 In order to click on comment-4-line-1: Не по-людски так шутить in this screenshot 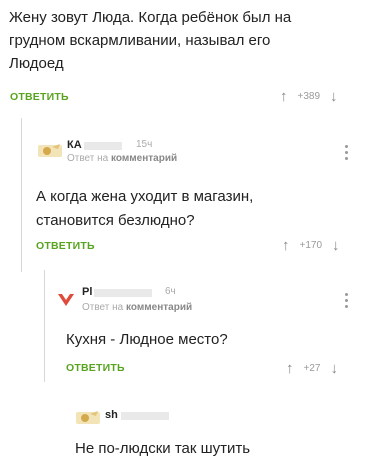, I will do `click(163, 448)`.